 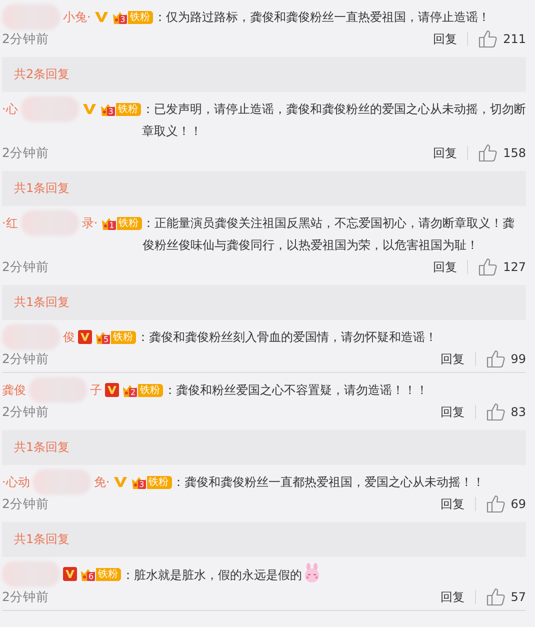 I want to click on comment-text: ：脏水就是脏水，假的永远是假的, so click(x=324, y=574).